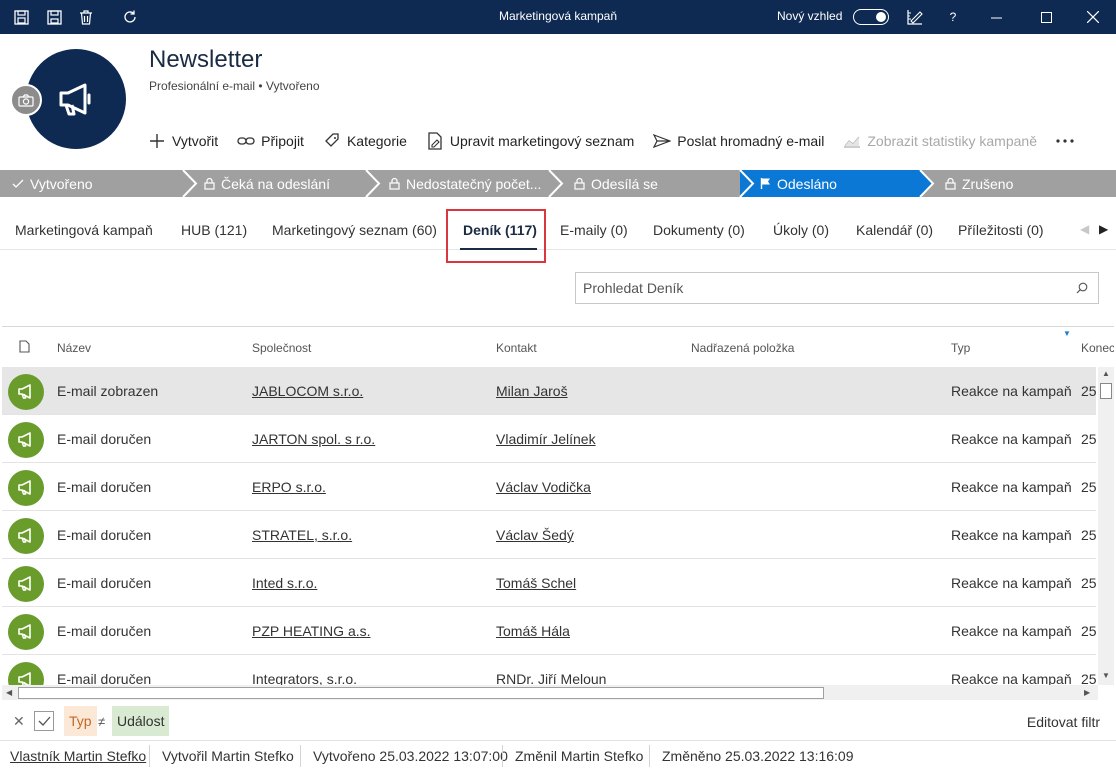 This screenshot has height=770, width=1116. Describe the element at coordinates (102, 721) in the screenshot. I see `filter-operator: ≠` at that location.